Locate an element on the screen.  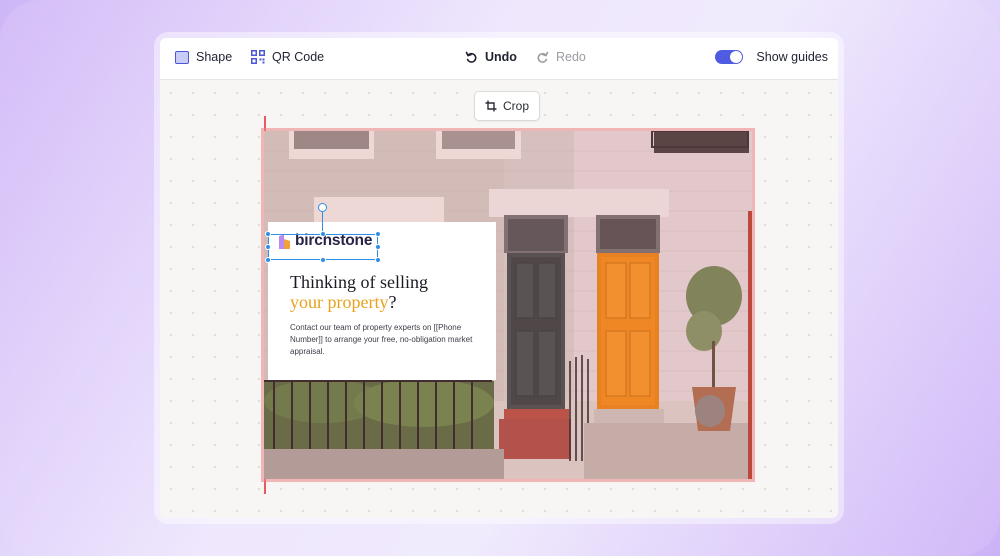
undo-label: Undo is located at coordinates (501, 57).